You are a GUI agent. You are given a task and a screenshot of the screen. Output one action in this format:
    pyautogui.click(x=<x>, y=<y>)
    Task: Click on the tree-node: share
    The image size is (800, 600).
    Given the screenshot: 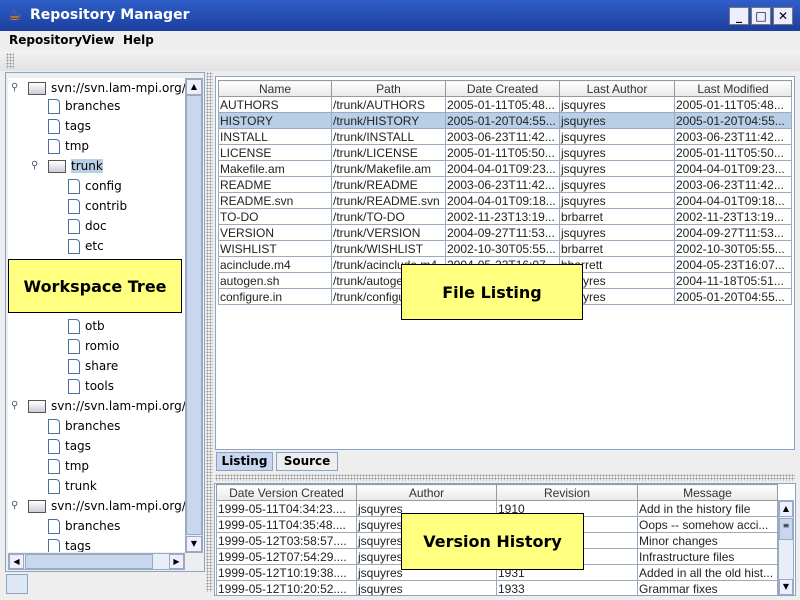 What is the action you would take?
    pyautogui.click(x=93, y=366)
    